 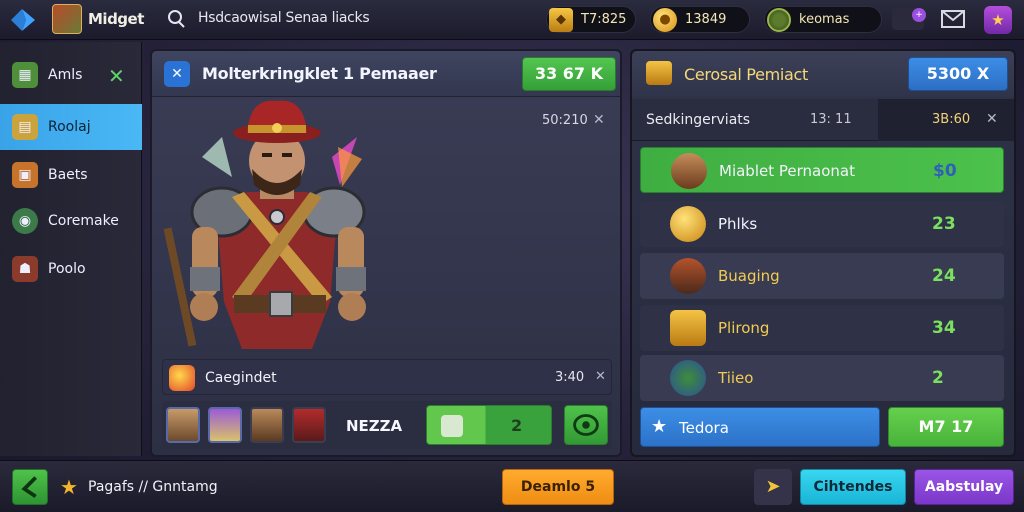 What do you see at coordinates (558, 487) in the screenshot?
I see `deamlo-button: Deamlo 5` at bounding box center [558, 487].